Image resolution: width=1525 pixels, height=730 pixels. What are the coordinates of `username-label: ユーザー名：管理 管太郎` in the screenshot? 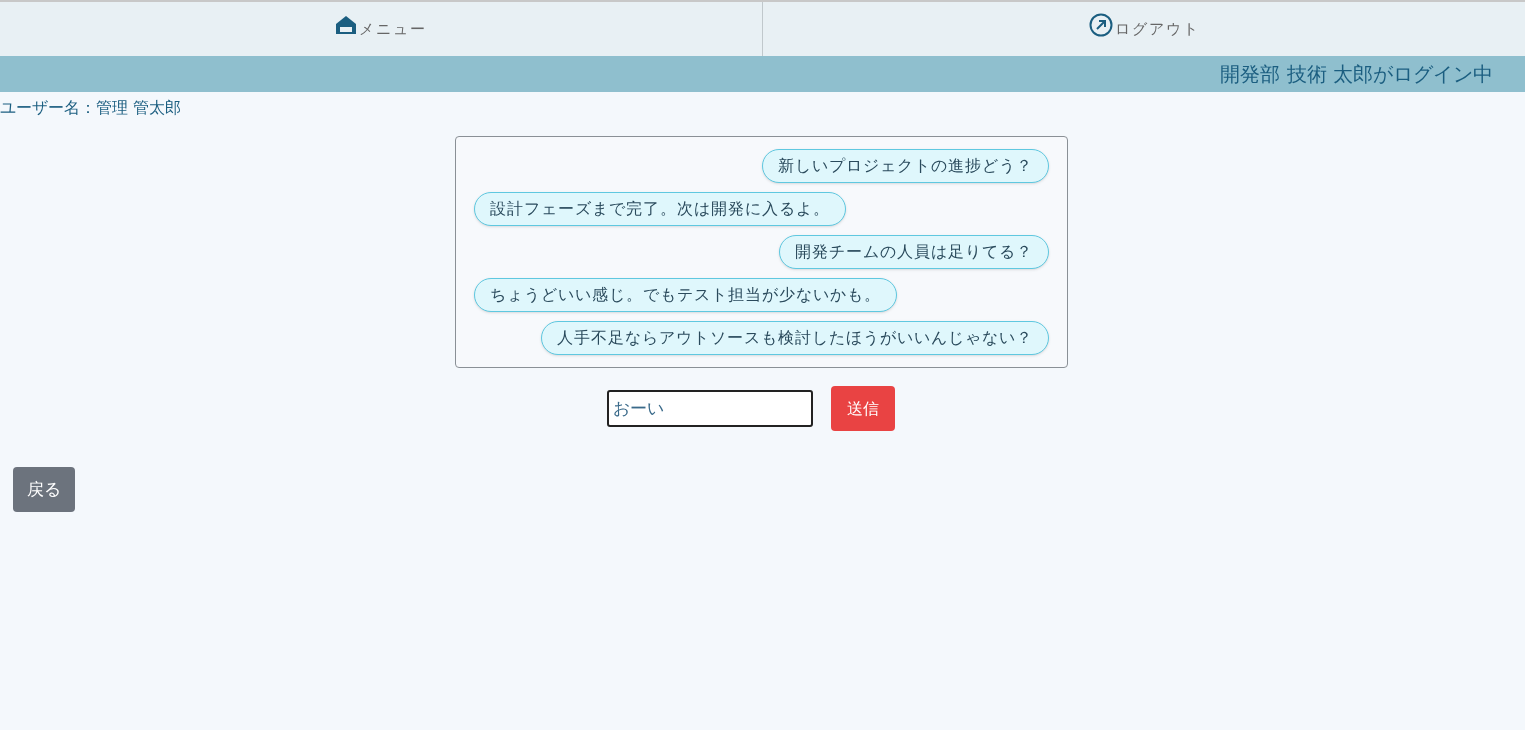 It's located at (91, 107).